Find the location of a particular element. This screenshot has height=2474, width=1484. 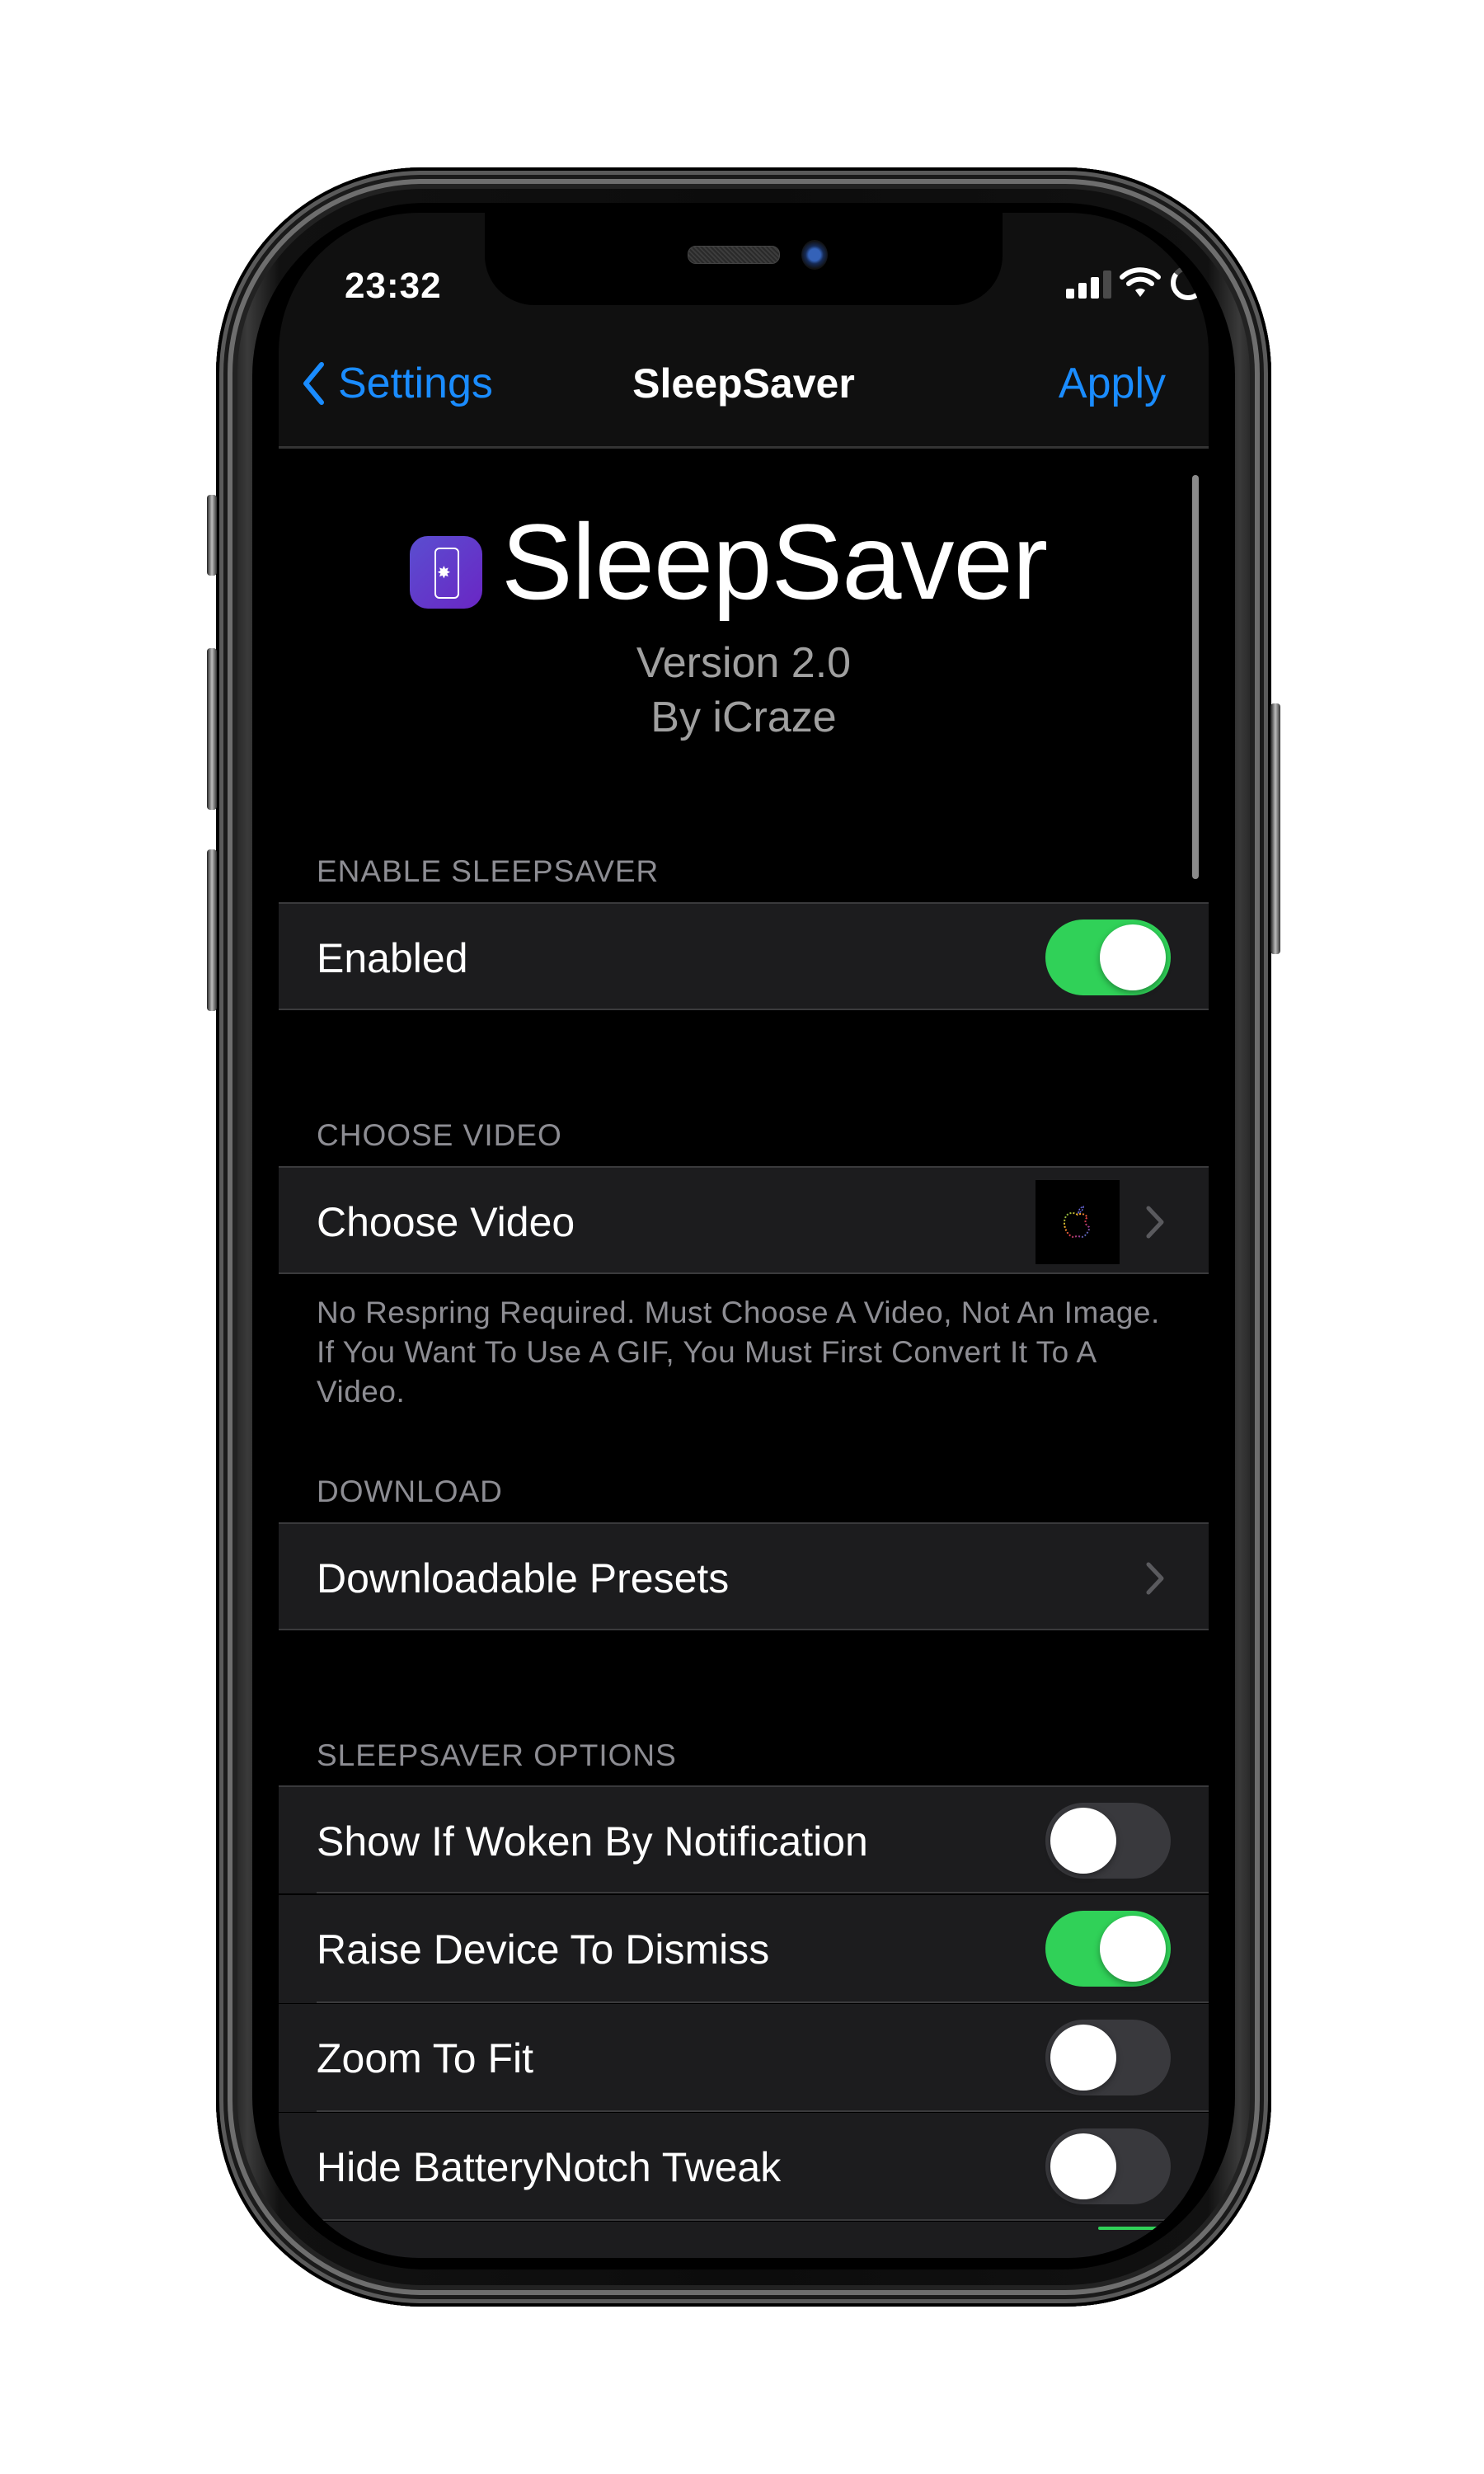

app-icon: ✸ is located at coordinates (446, 572).